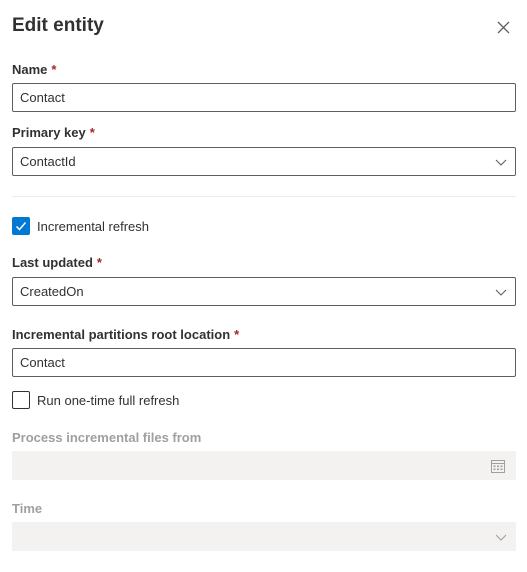 This screenshot has height=572, width=527. Describe the element at coordinates (27, 508) in the screenshot. I see `time-label: Time` at that location.